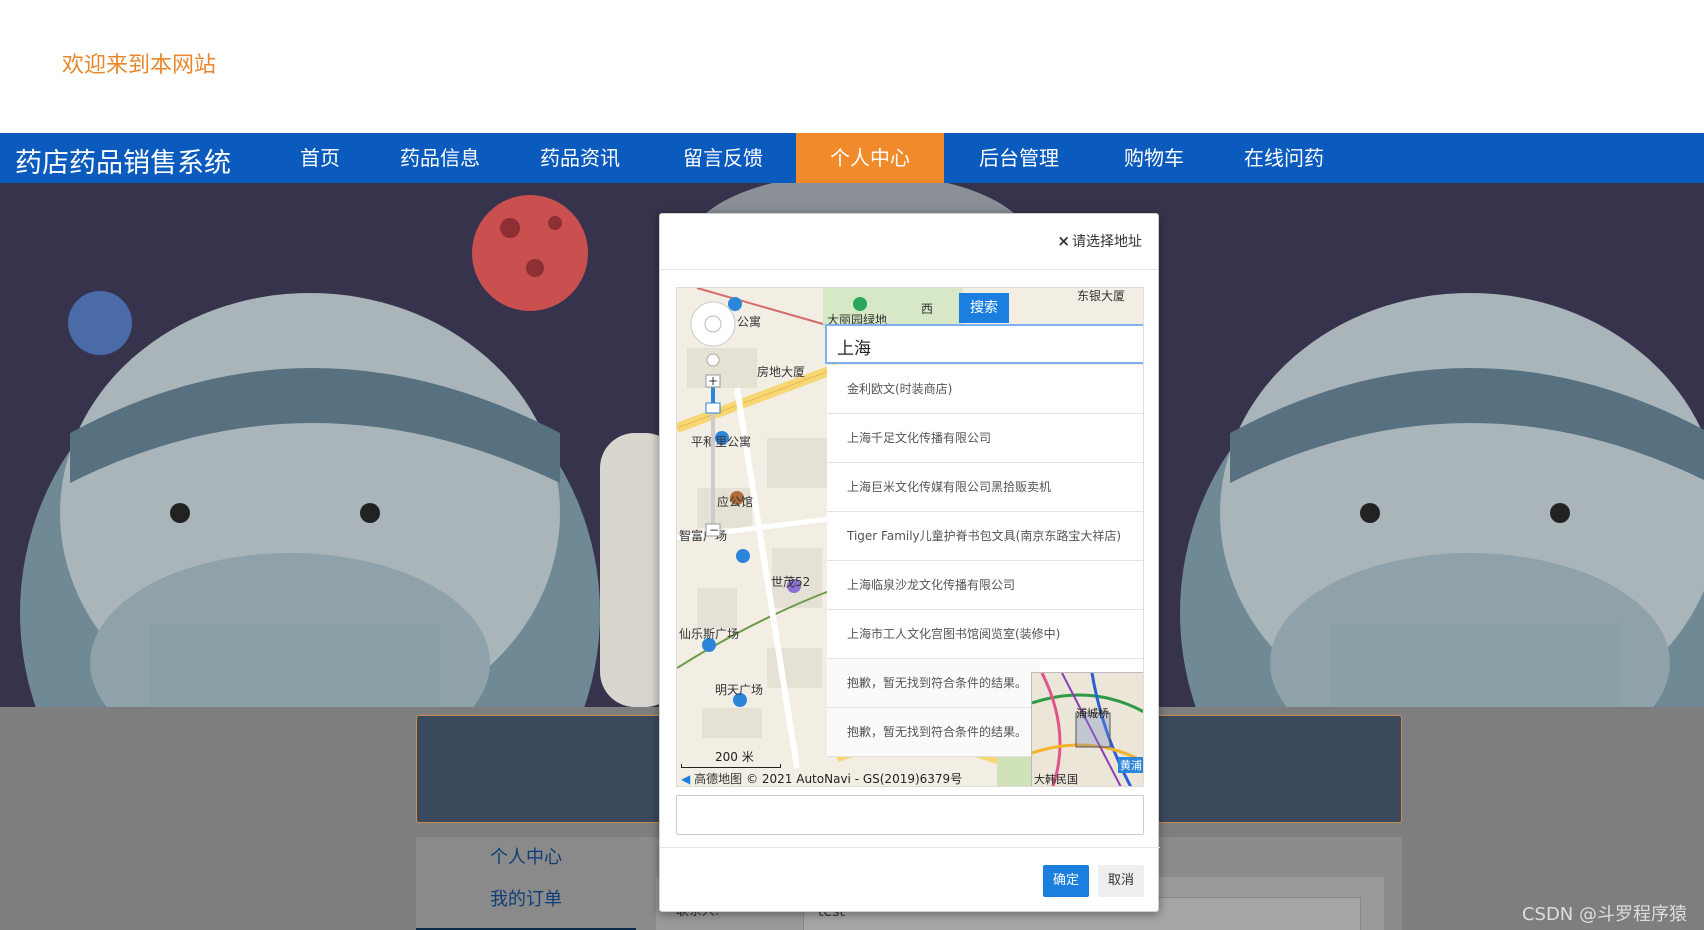 The height and width of the screenshot is (930, 1704). I want to click on map-scale-label: 200 米, so click(734, 757).